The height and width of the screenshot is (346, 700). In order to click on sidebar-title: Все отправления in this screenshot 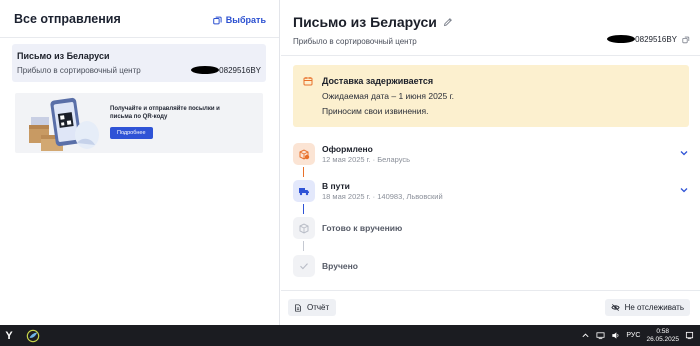, I will do `click(67, 19)`.